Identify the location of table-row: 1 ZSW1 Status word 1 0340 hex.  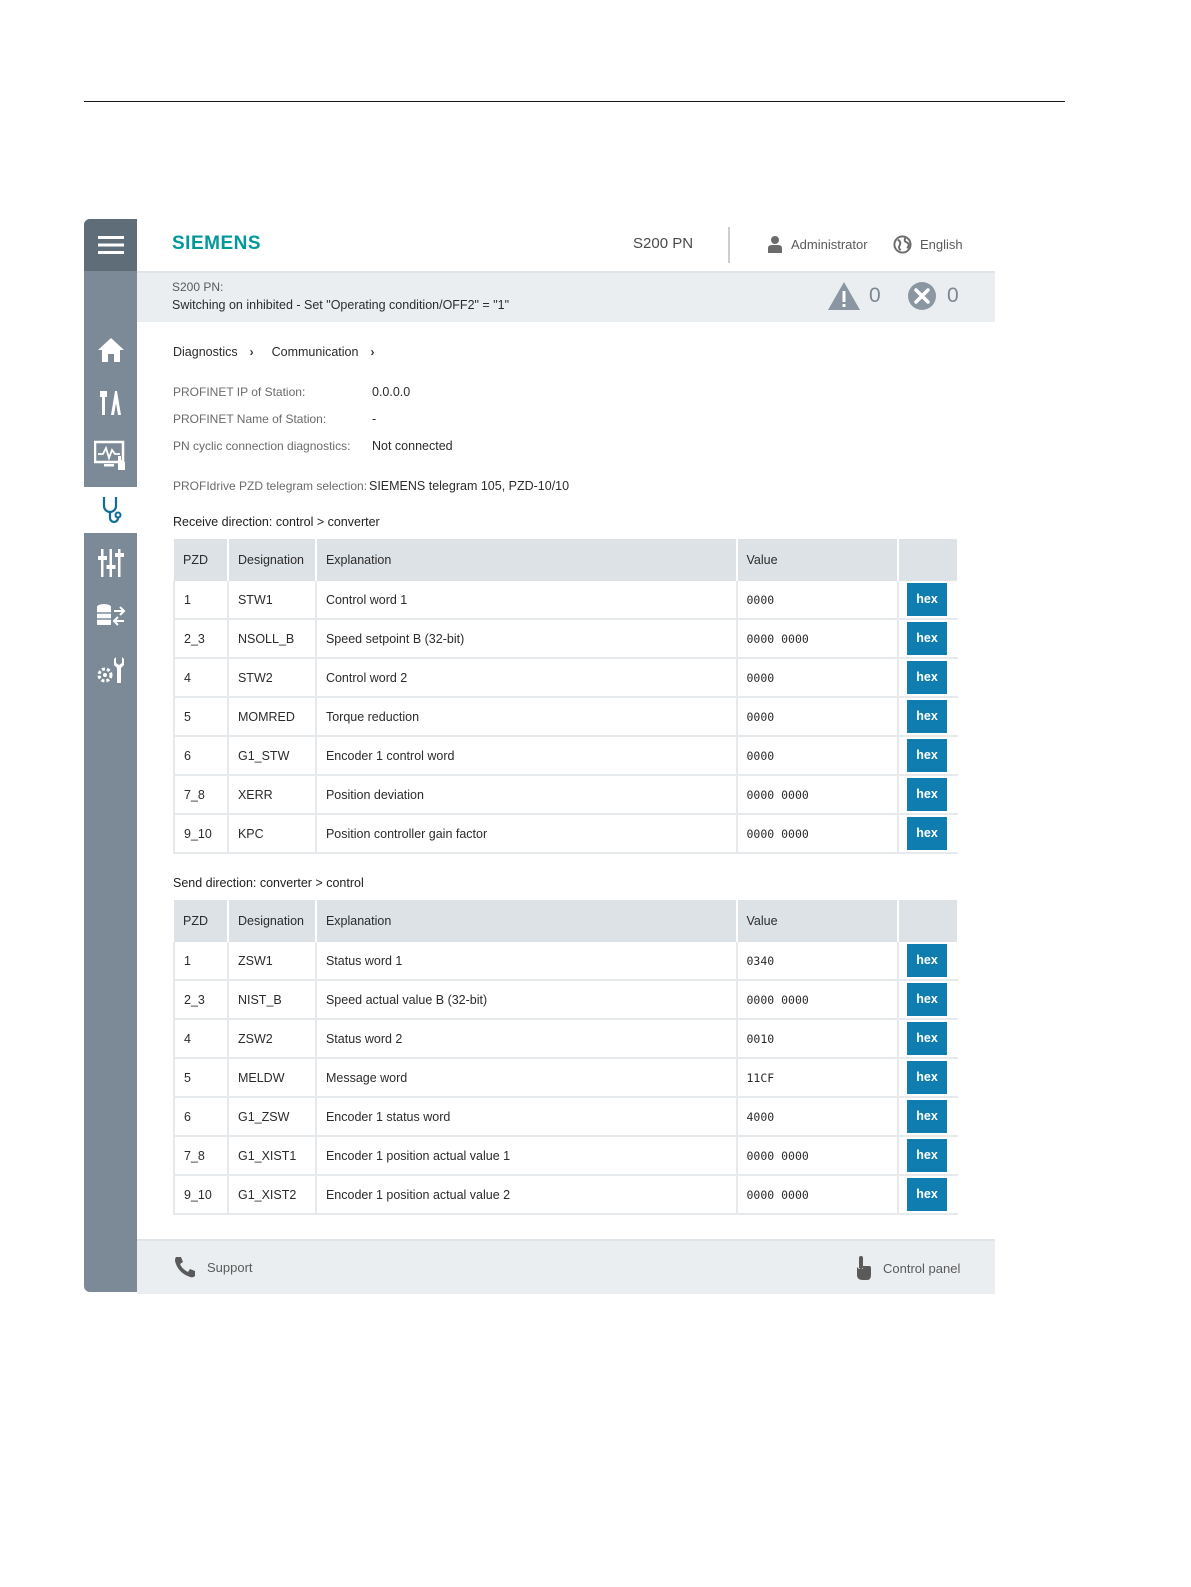
(565, 961).